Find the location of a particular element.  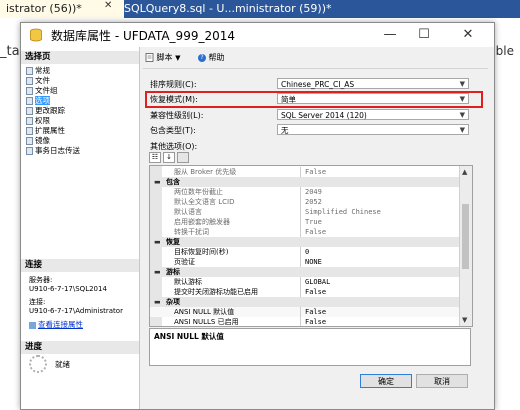

property-description-text: ANSI NULL 默认值 is located at coordinates (189, 336).